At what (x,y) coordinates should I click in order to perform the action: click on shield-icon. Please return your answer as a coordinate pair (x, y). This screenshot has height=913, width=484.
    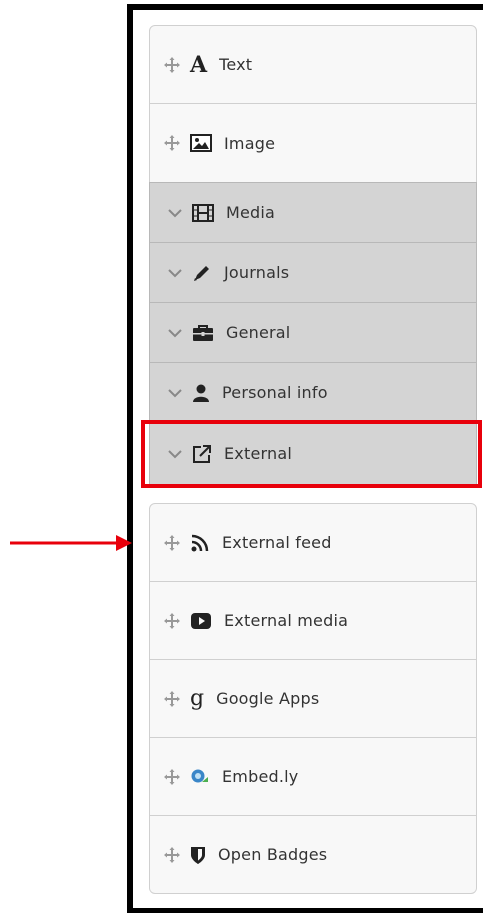
    Looking at the image, I should click on (198, 855).